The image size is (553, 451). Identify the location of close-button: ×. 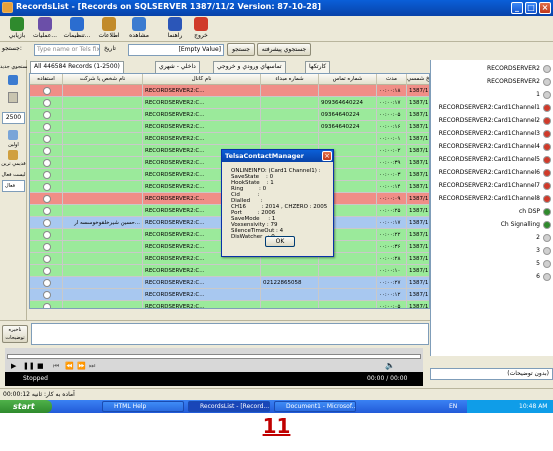
(545, 8).